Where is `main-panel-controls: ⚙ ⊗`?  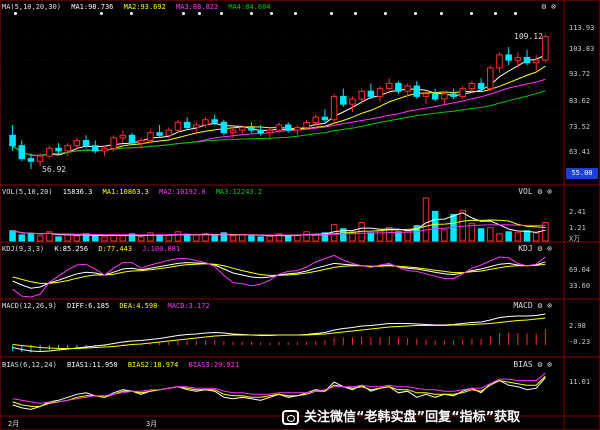 main-panel-controls: ⚙ ⊗ is located at coordinates (549, 7).